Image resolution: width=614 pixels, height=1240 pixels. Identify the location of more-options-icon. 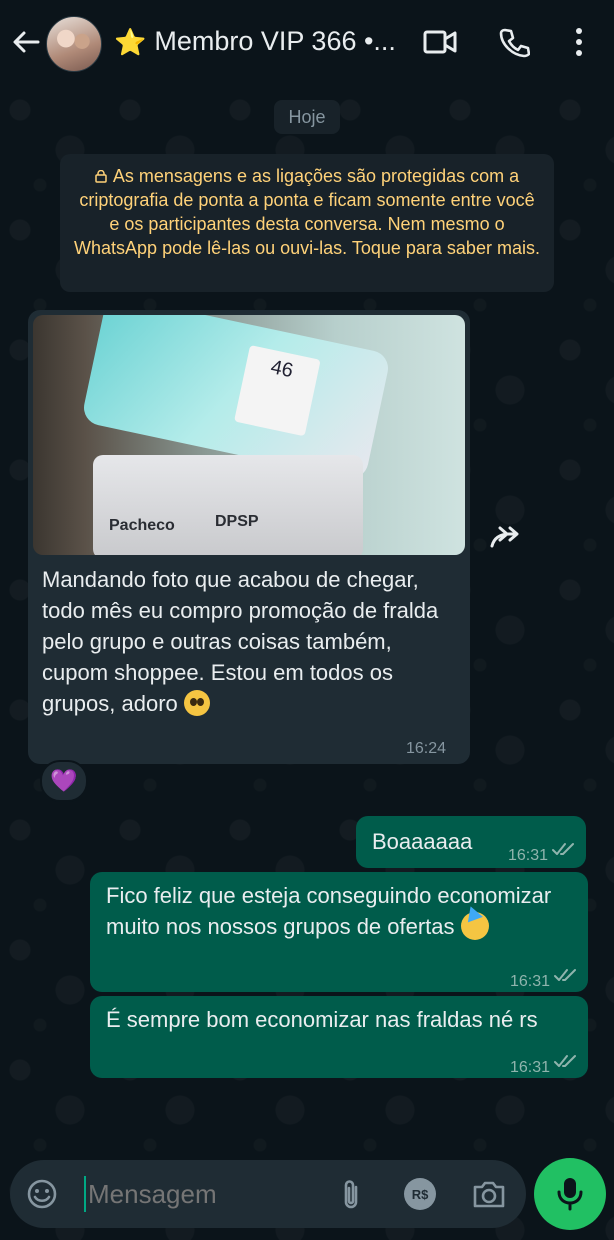
(579, 42).